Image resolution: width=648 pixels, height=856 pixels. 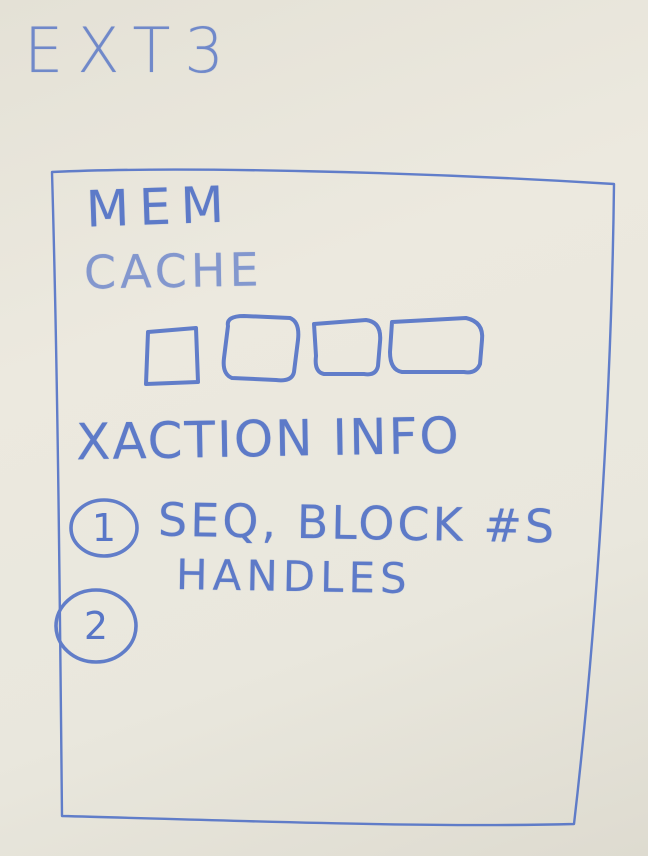 I want to click on item-1-text: SEQ, BLOCK #S, so click(x=357, y=523).